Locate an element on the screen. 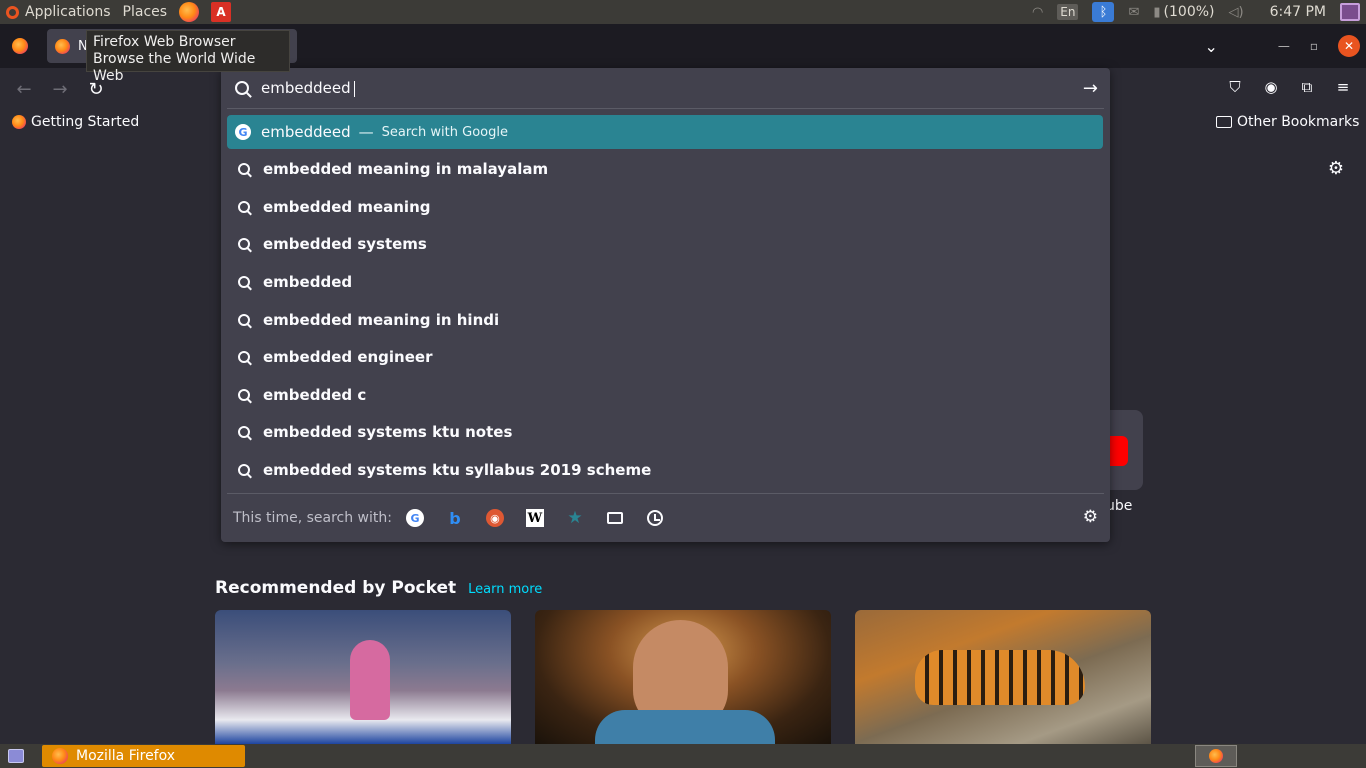  account-icon: ◉ is located at coordinates (1271, 87).